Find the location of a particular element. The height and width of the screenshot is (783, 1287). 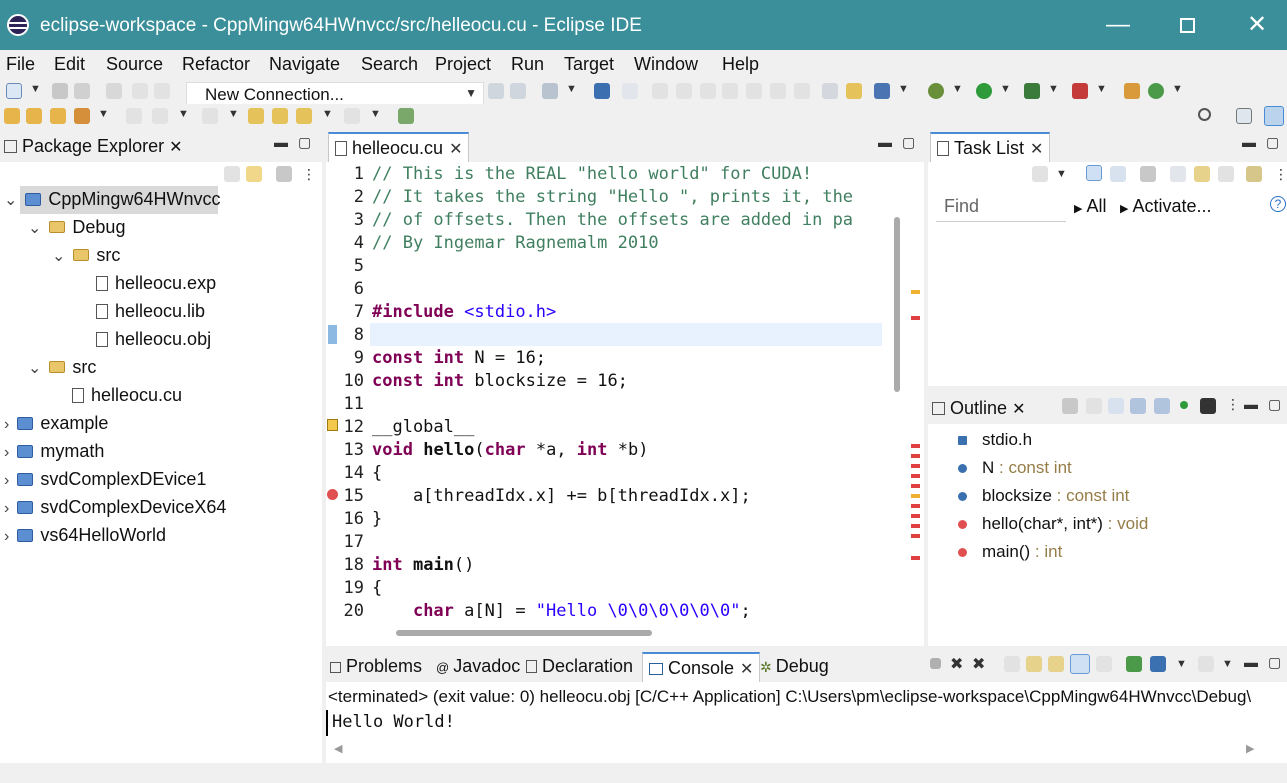

annotation-icon is located at coordinates (134, 116).